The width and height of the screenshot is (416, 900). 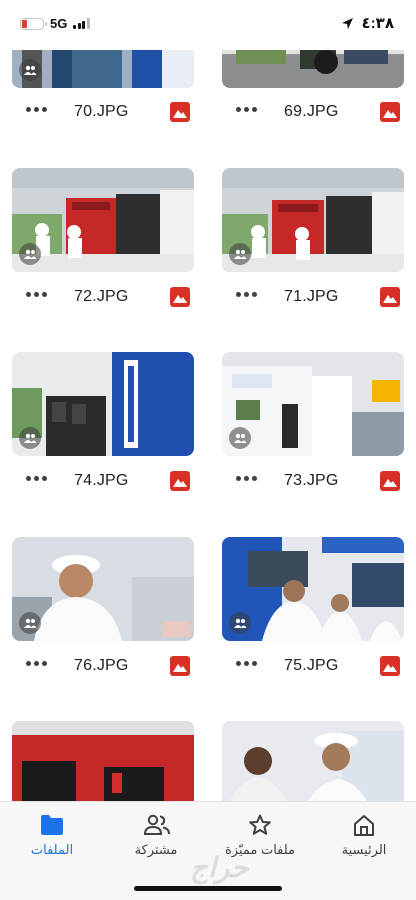 I want to click on file-name: 72.JPG, so click(x=101, y=296).